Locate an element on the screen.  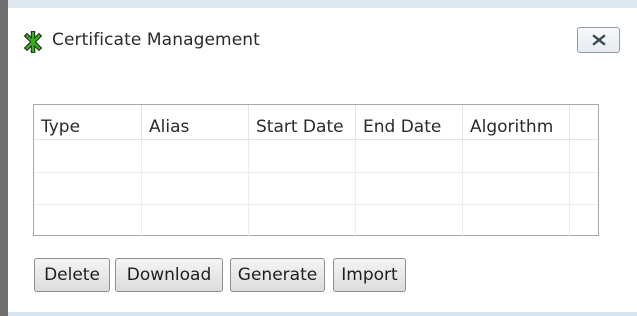
window-bottom-border is located at coordinates (322, 314).